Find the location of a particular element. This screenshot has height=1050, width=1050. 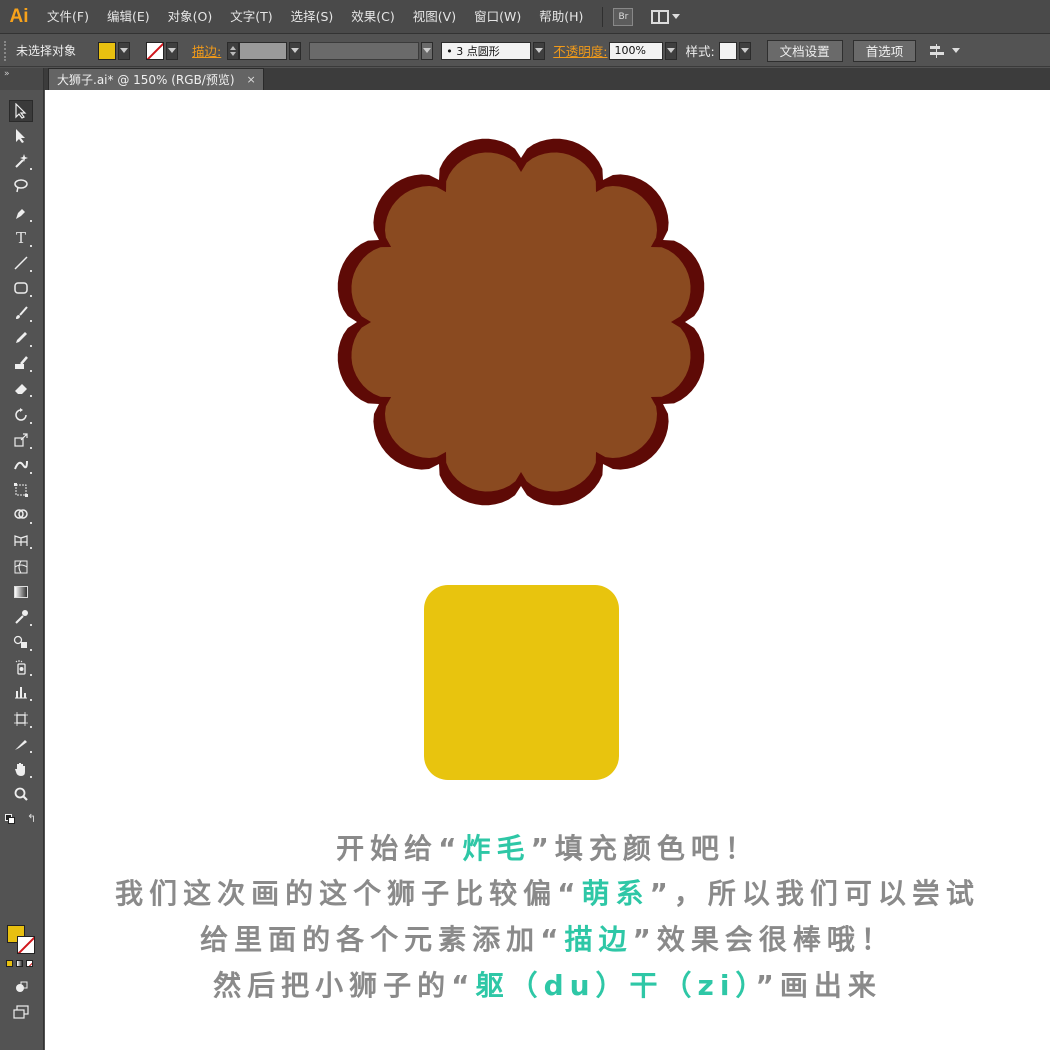

menu-effect: 效果(C) is located at coordinates (372, 17).